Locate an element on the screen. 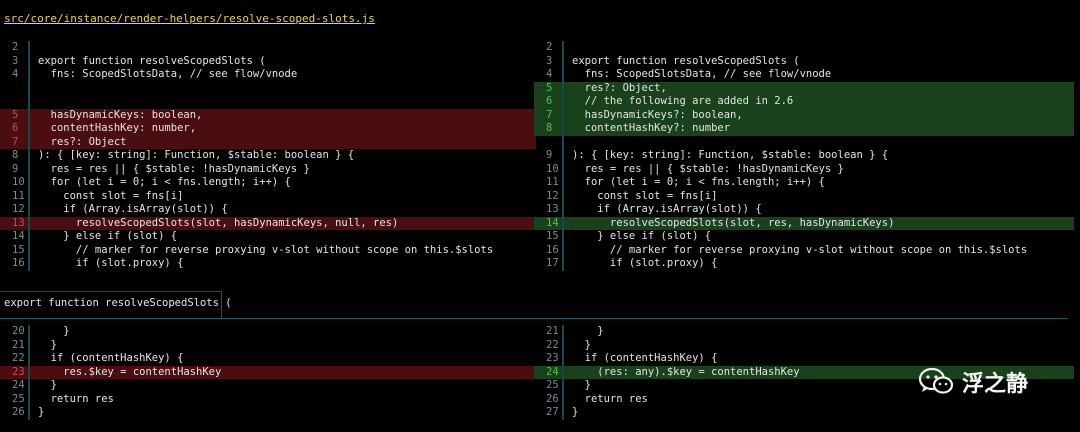 This screenshot has height=432, width=1080. code-line: 17 if (slot.proxy) { is located at coordinates (804, 264).